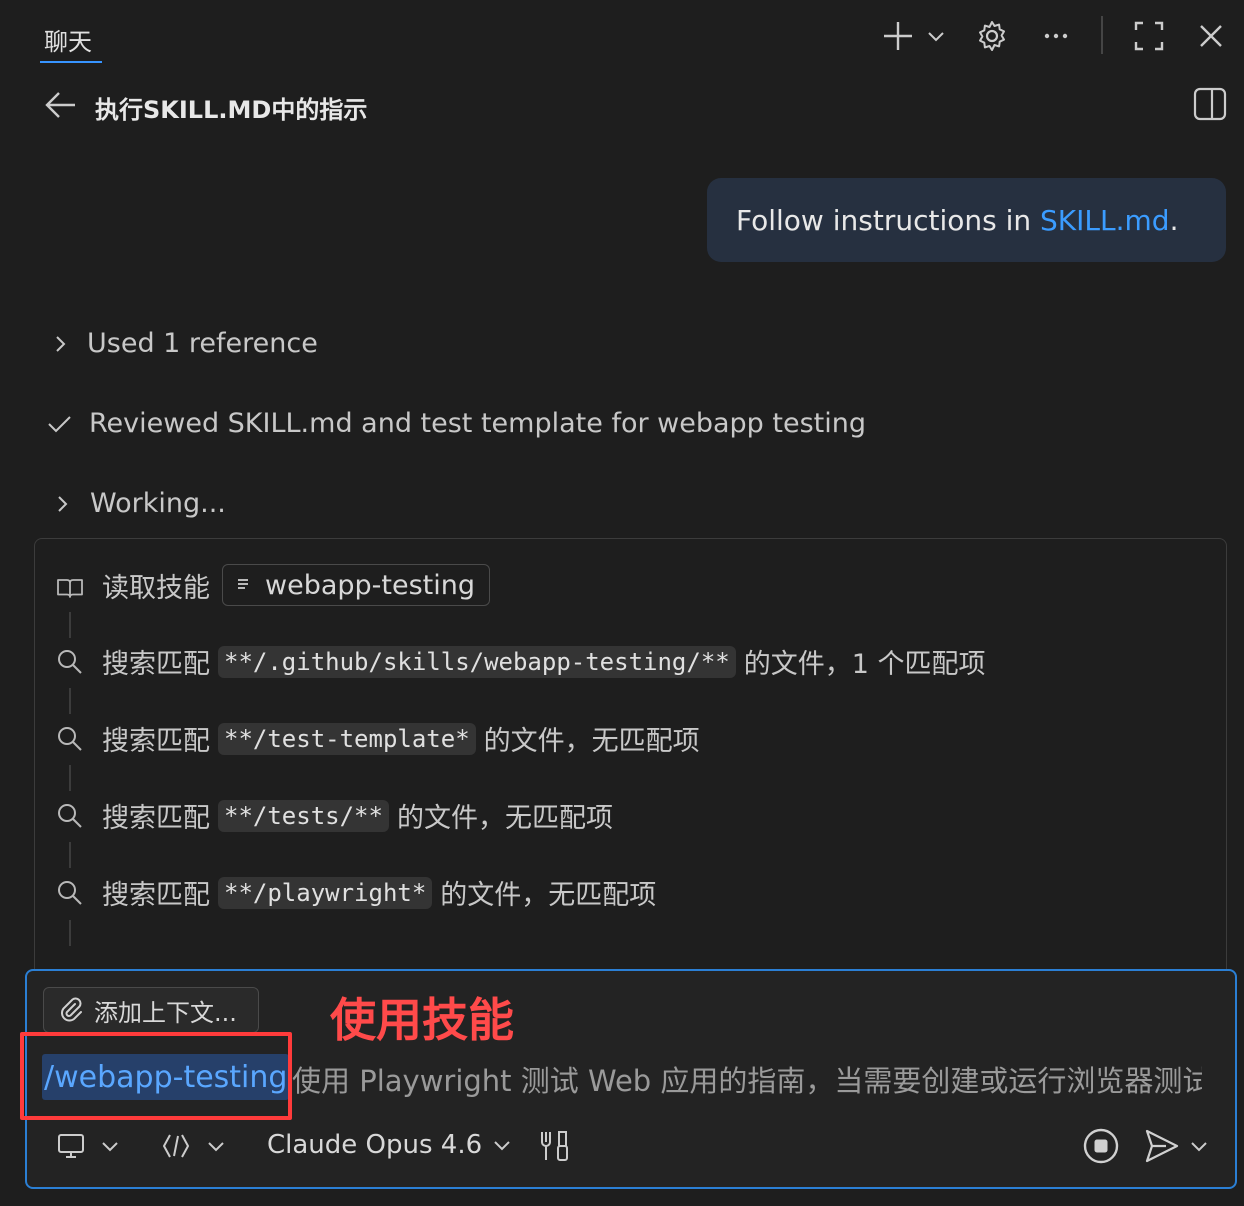  I want to click on search-row: 搜索匹配 **/tests/** 的文件，无匹配项, so click(357, 815).